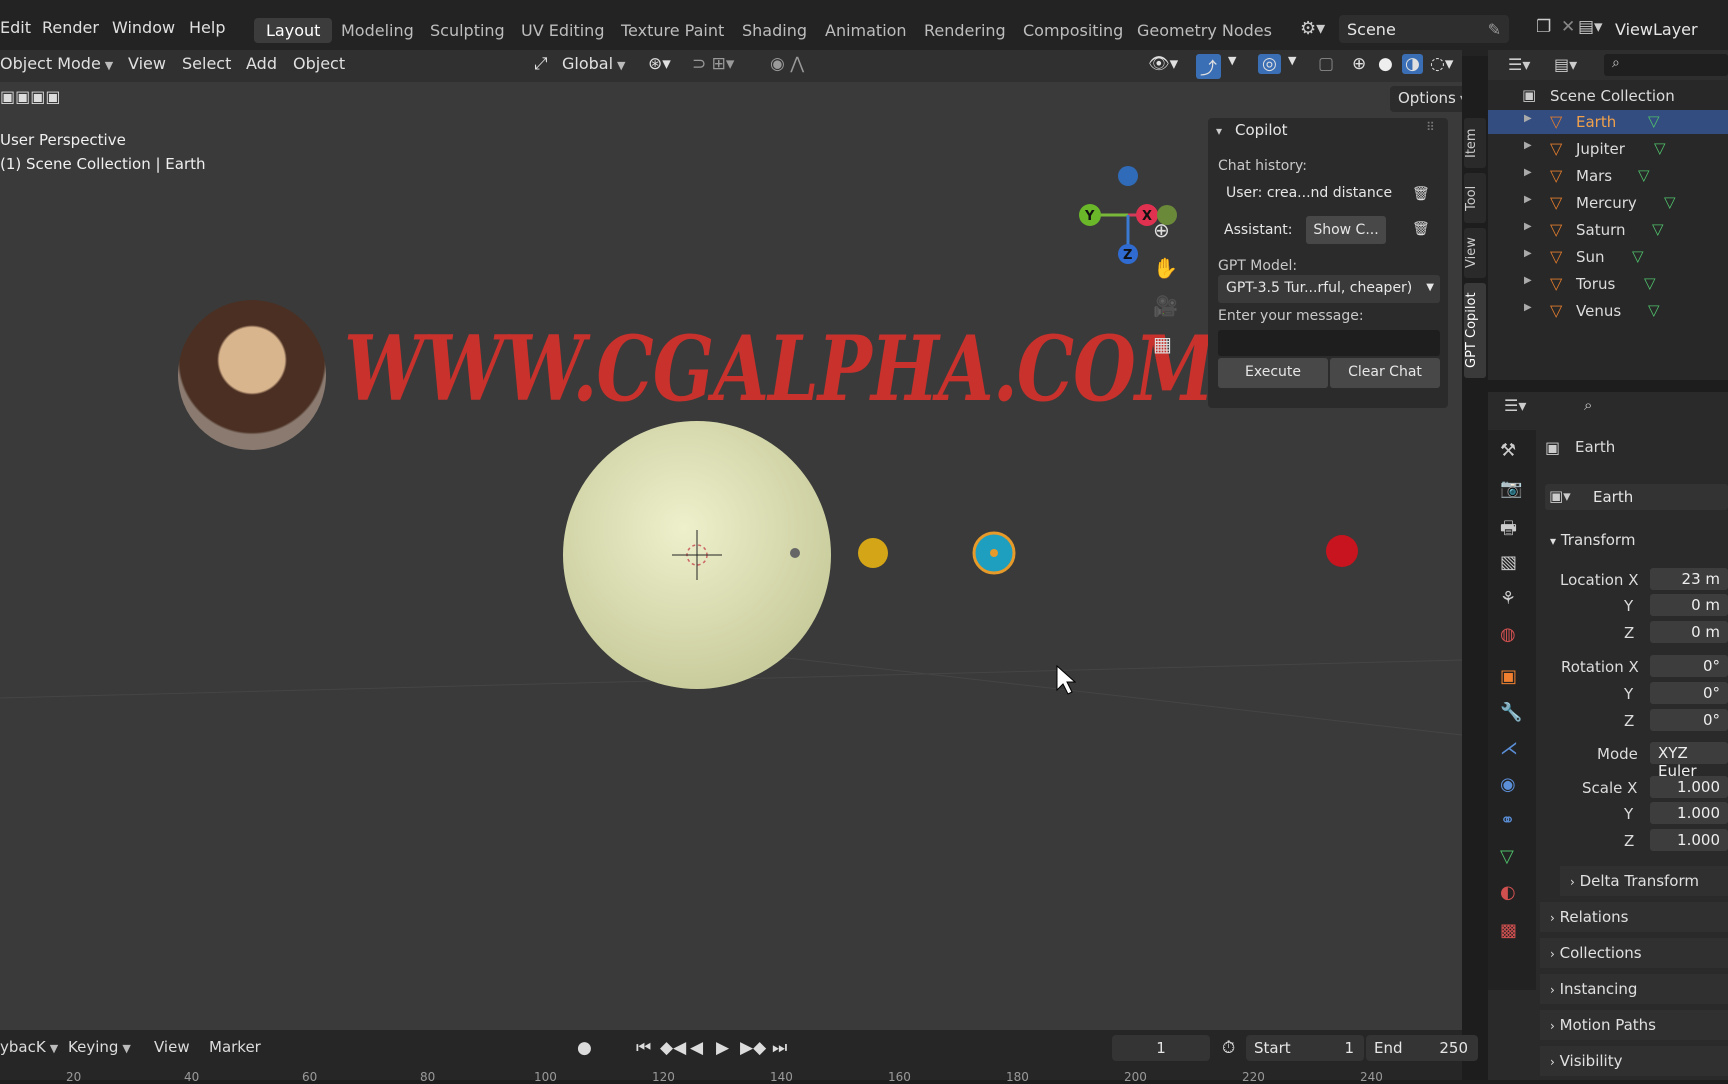  What do you see at coordinates (1644, 881) in the screenshot?
I see `delta-transform-panel: › Delta Transform` at bounding box center [1644, 881].